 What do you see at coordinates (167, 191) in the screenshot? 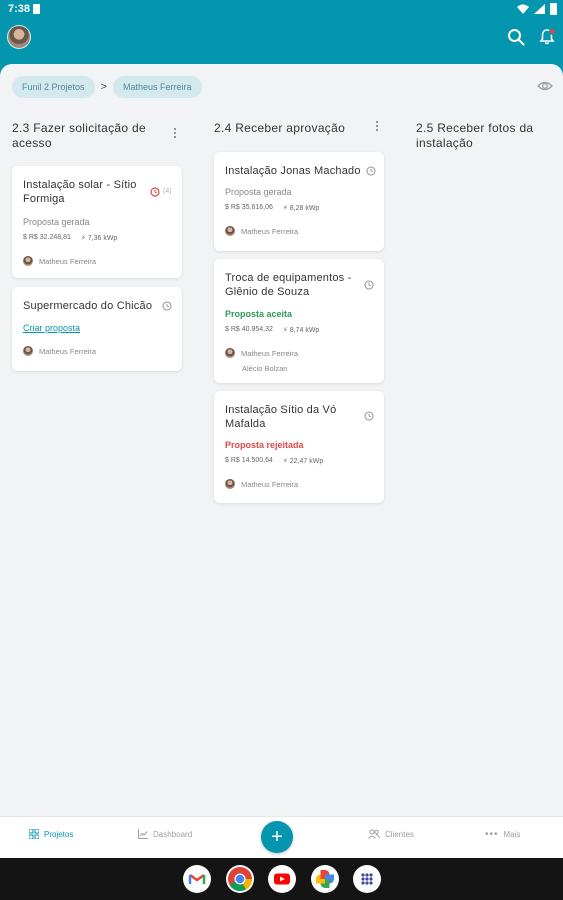
I see `card-badge: (4)` at bounding box center [167, 191].